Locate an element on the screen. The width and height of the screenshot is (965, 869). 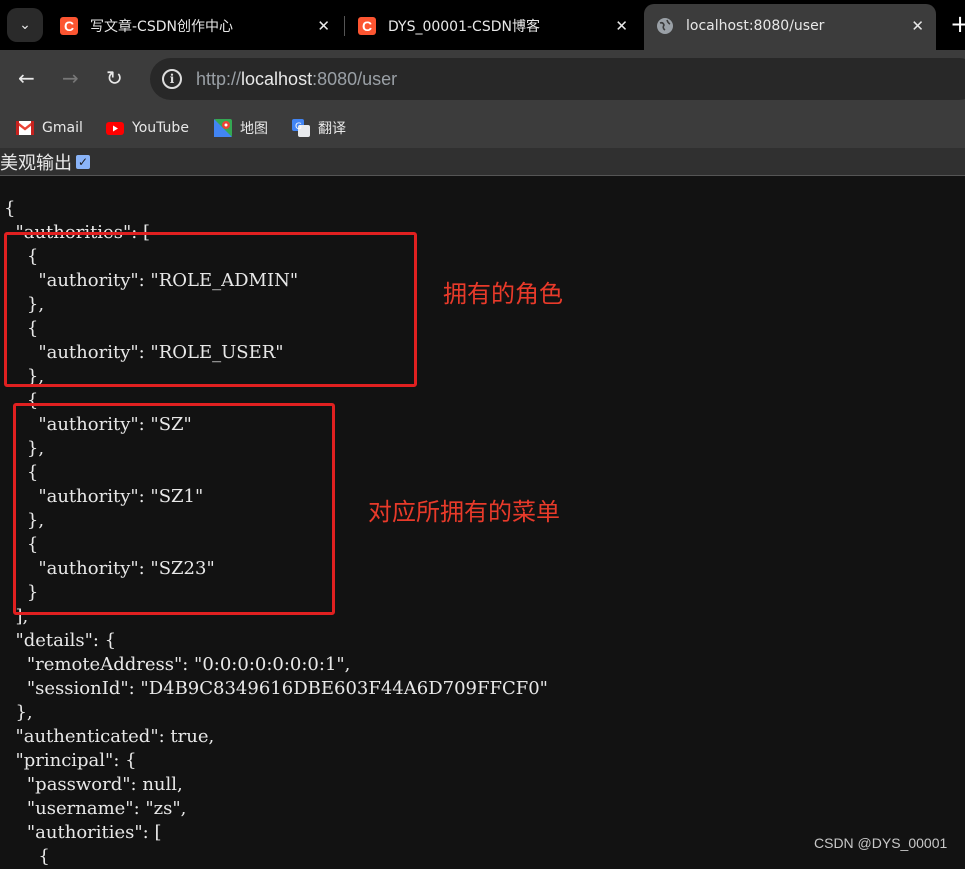
tab-title: localhost:8080/user is located at coordinates (755, 26).